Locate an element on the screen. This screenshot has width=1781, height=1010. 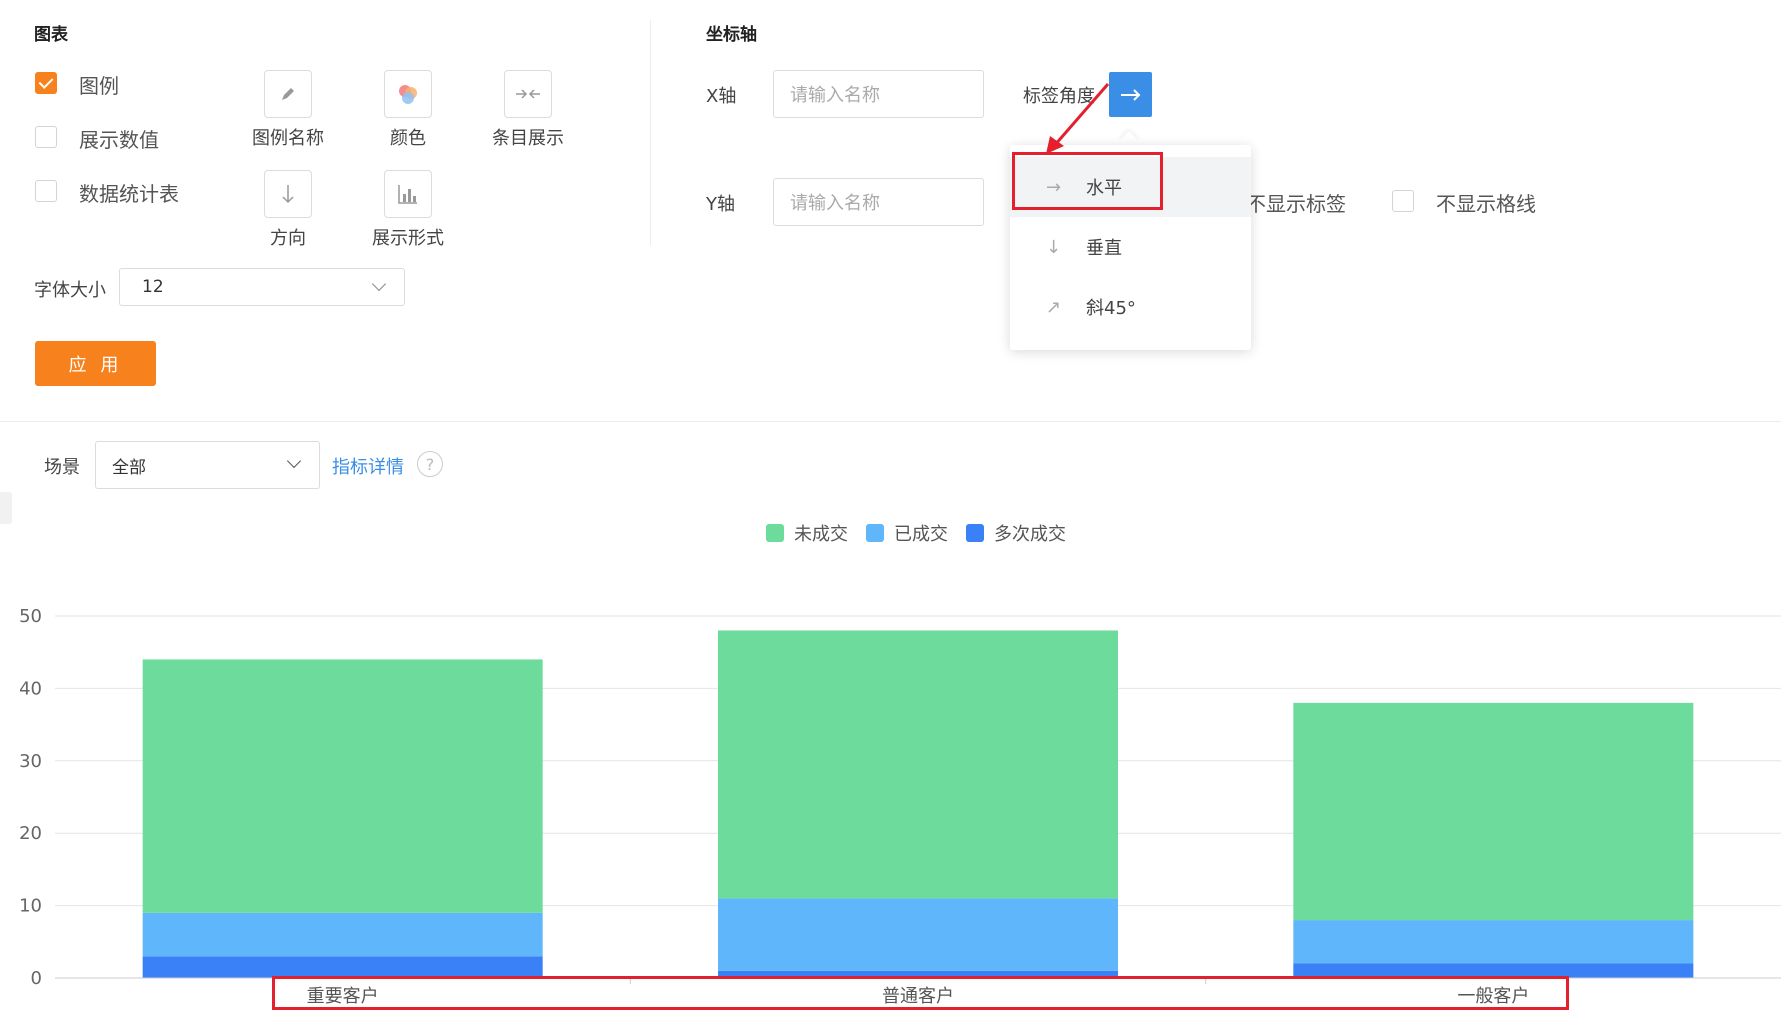
legend-name-label: 图例名称 is located at coordinates (288, 138).